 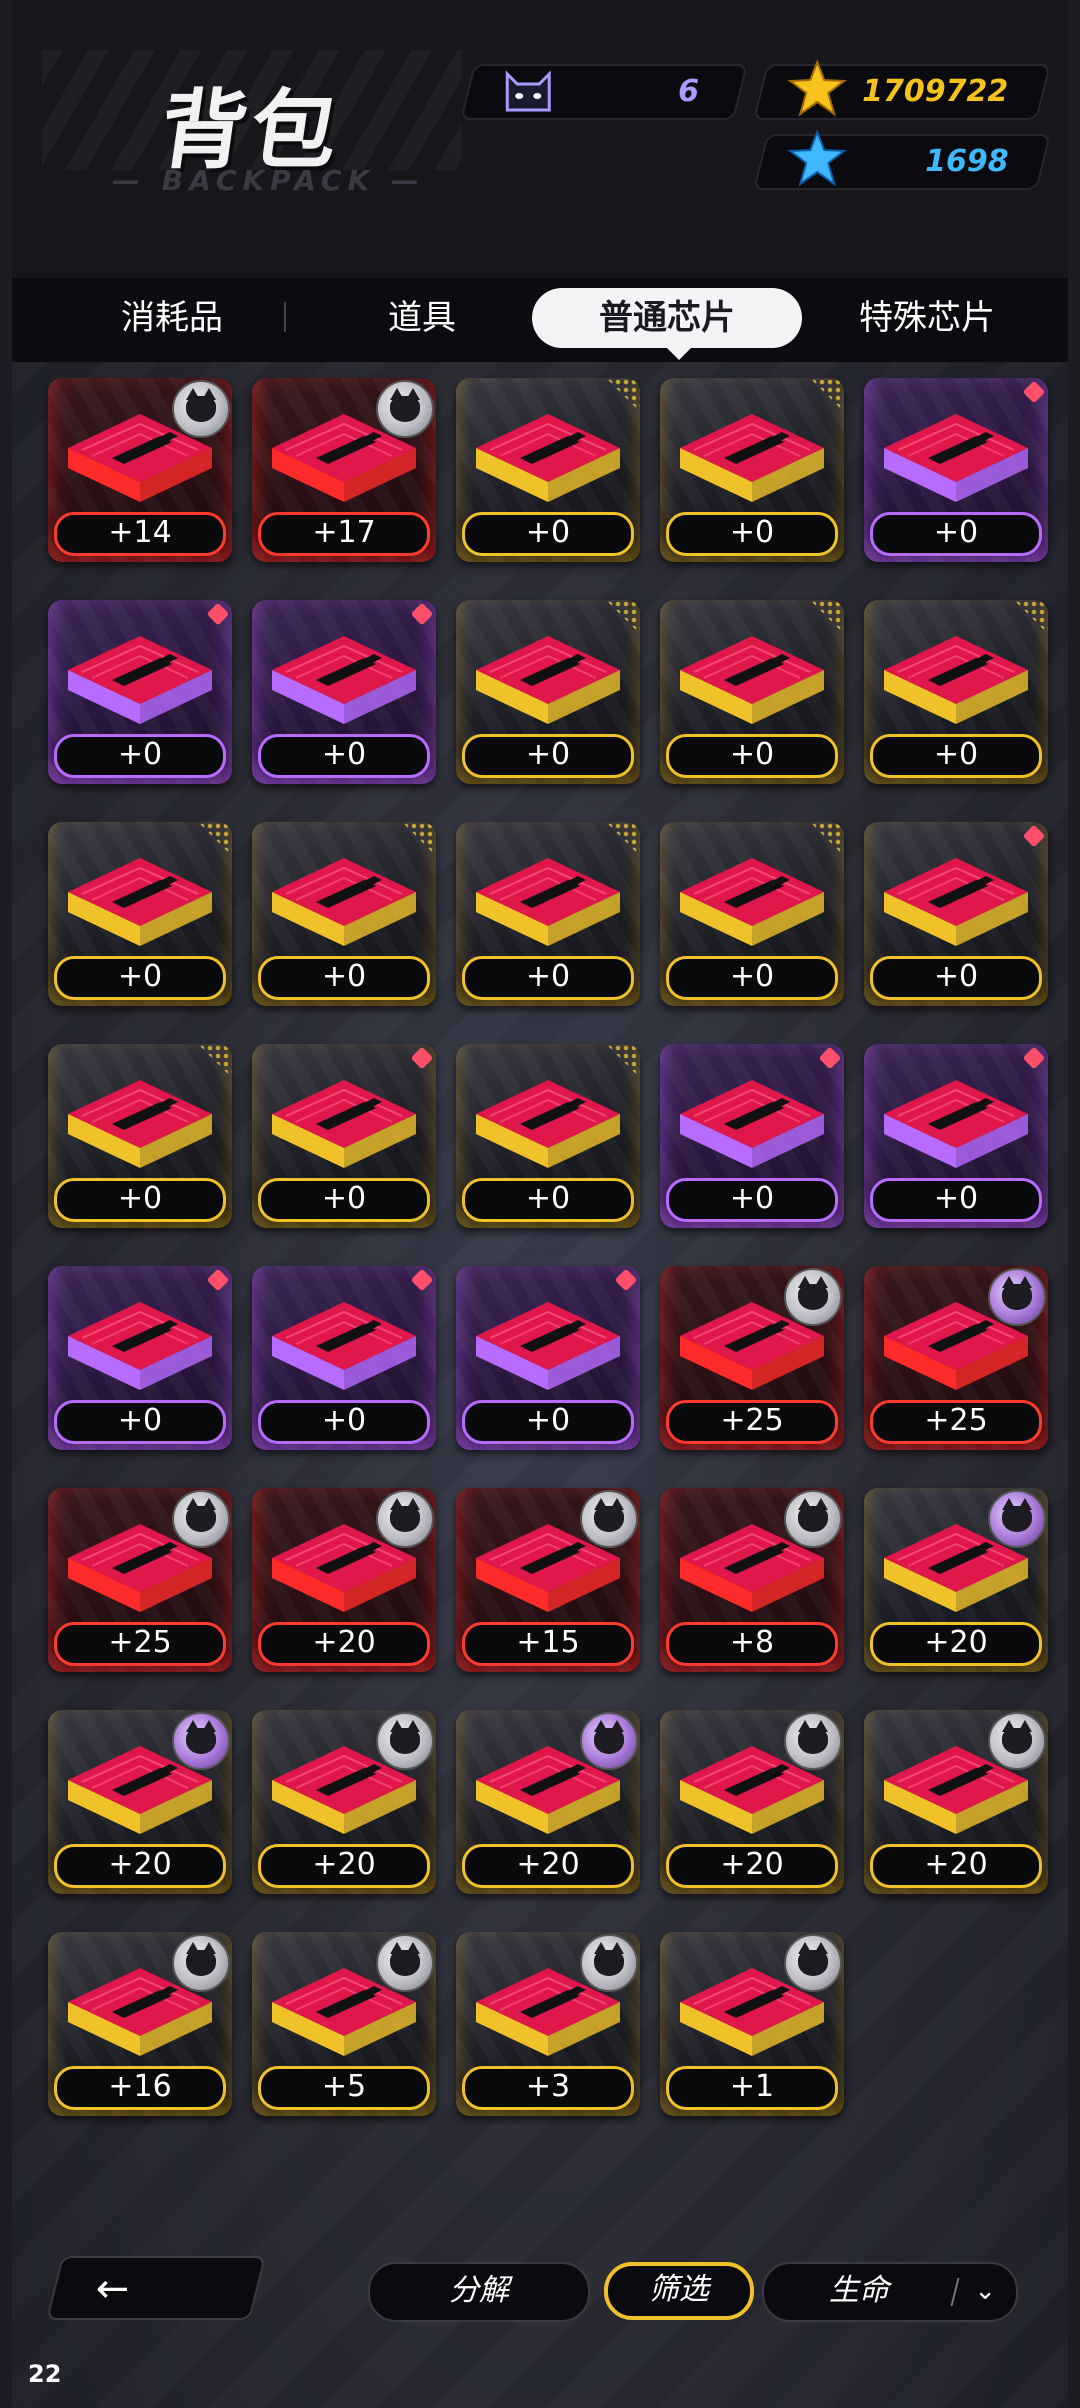 I want to click on chevron-down-icon: ⌄, so click(x=985, y=2291).